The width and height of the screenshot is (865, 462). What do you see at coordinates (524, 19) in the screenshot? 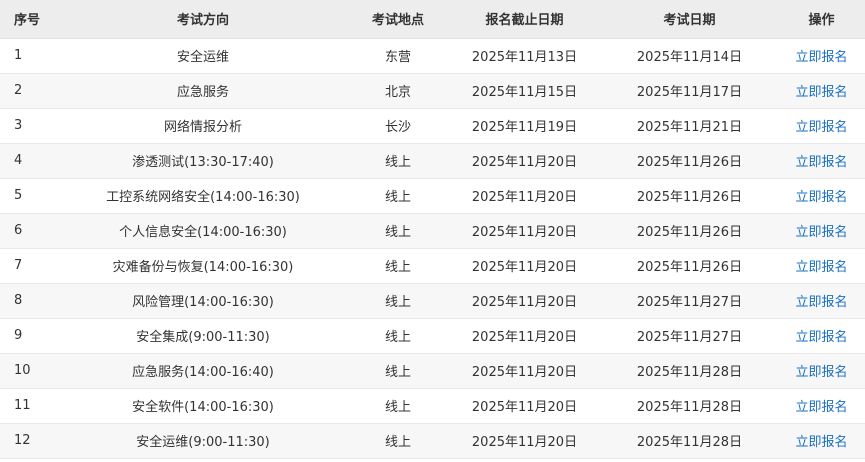
I see `header-deadline: 报名截止日期` at bounding box center [524, 19].